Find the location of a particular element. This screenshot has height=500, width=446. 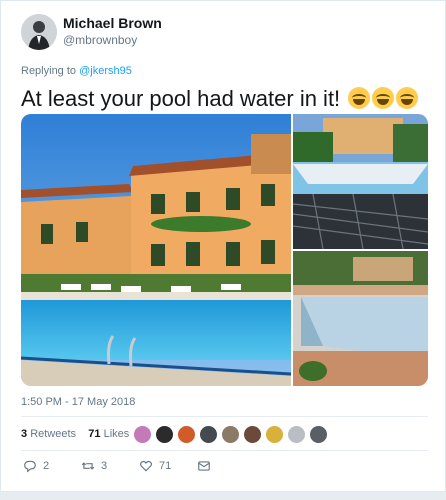

replying-to: Replying to @jkersh95 is located at coordinates (76, 71).